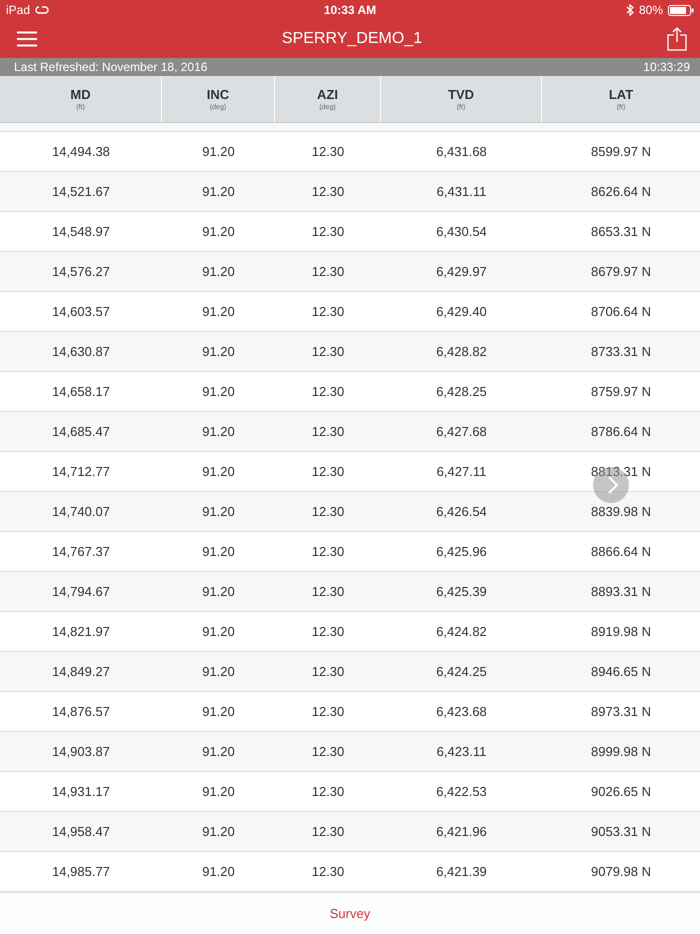 The image size is (700, 934). What do you see at coordinates (461, 511) in the screenshot?
I see `table-cell: 6,426.54` at bounding box center [461, 511].